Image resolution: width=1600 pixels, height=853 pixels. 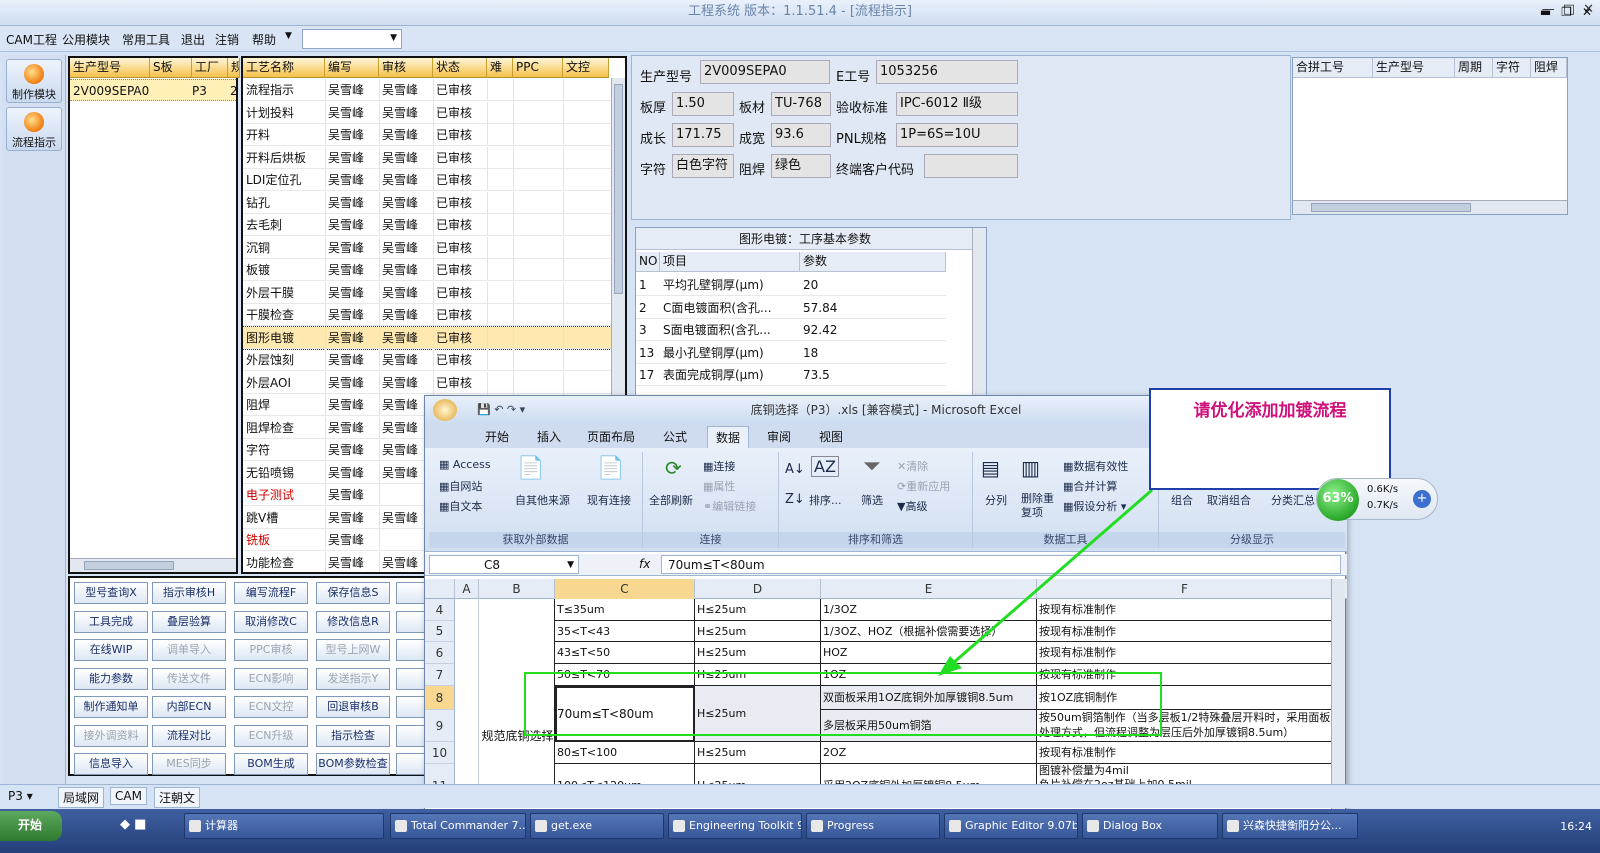 I want to click on network-widget: 63% 0.6K/s 0.7K/s +, so click(x=1377, y=499).